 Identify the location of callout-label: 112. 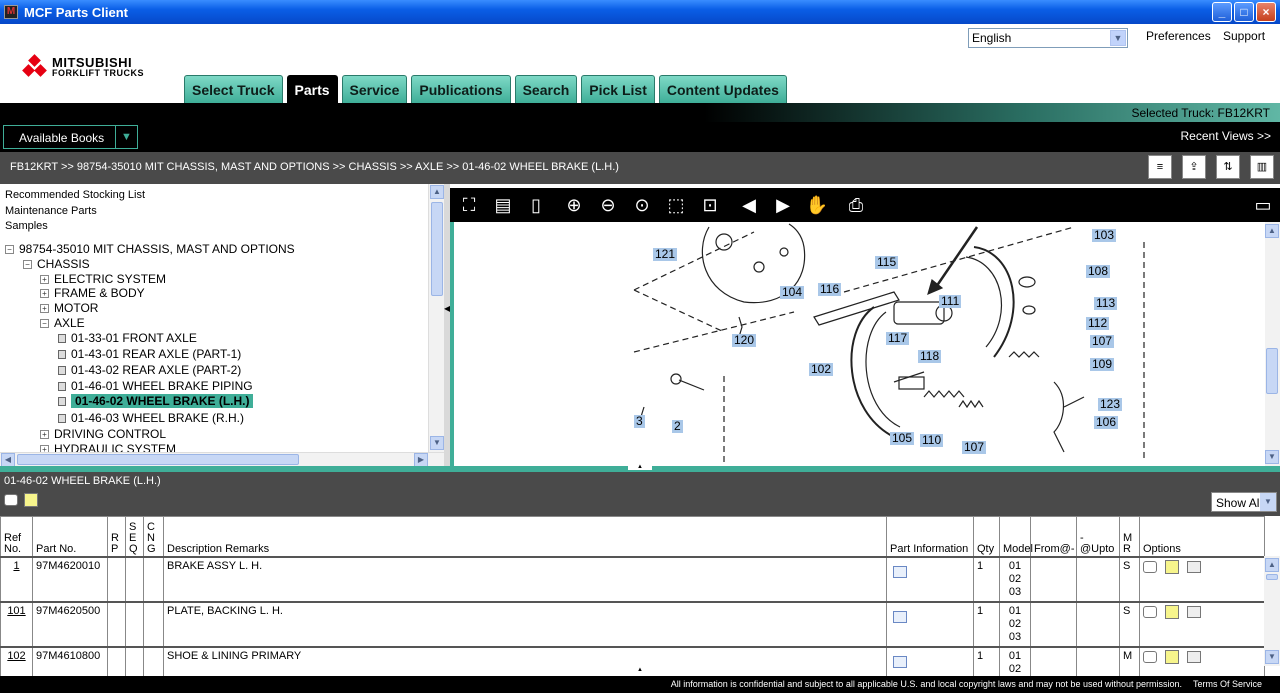
(1098, 323).